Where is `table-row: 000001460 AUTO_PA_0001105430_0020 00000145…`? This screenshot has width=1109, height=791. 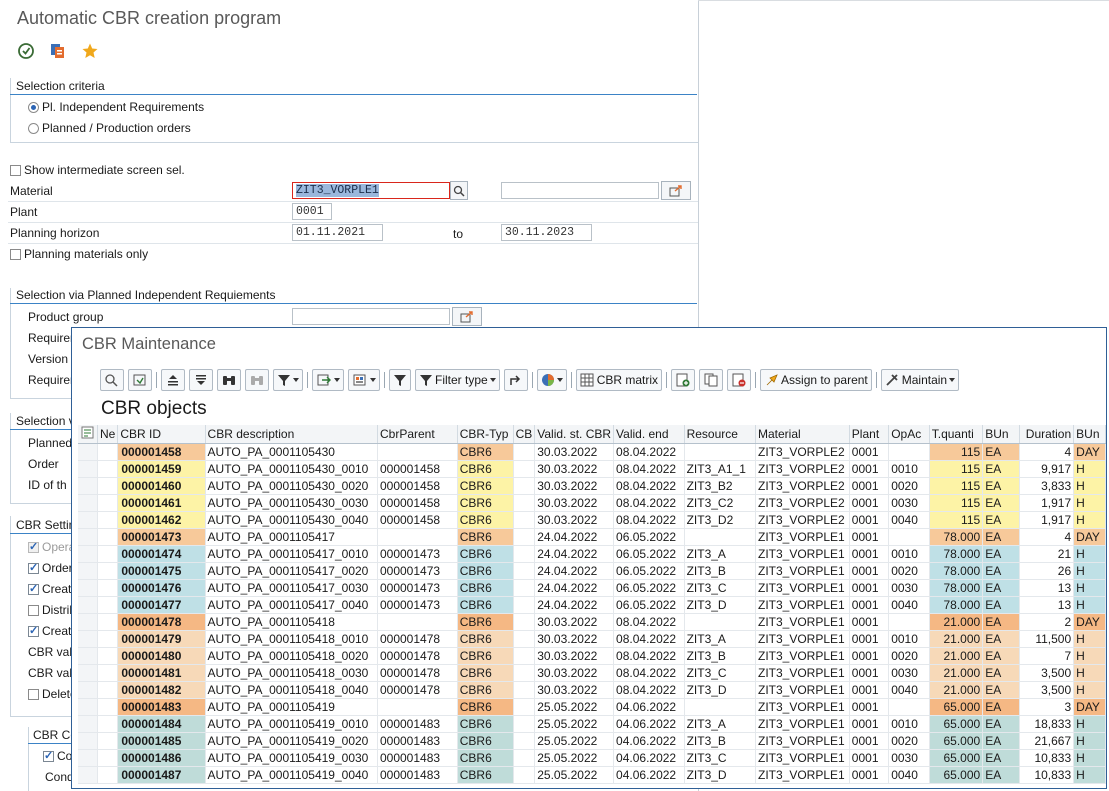
table-row: 000001460 AUTO_PA_0001105430_0020 00000145… is located at coordinates (592, 486).